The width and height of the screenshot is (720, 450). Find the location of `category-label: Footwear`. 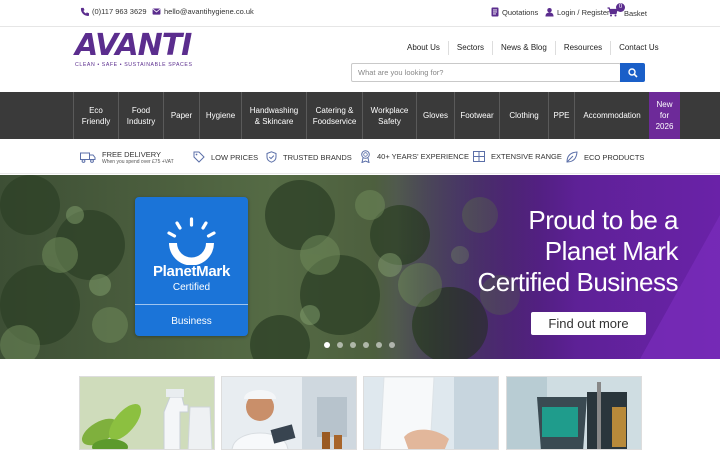

category-label: Footwear is located at coordinates (477, 115).